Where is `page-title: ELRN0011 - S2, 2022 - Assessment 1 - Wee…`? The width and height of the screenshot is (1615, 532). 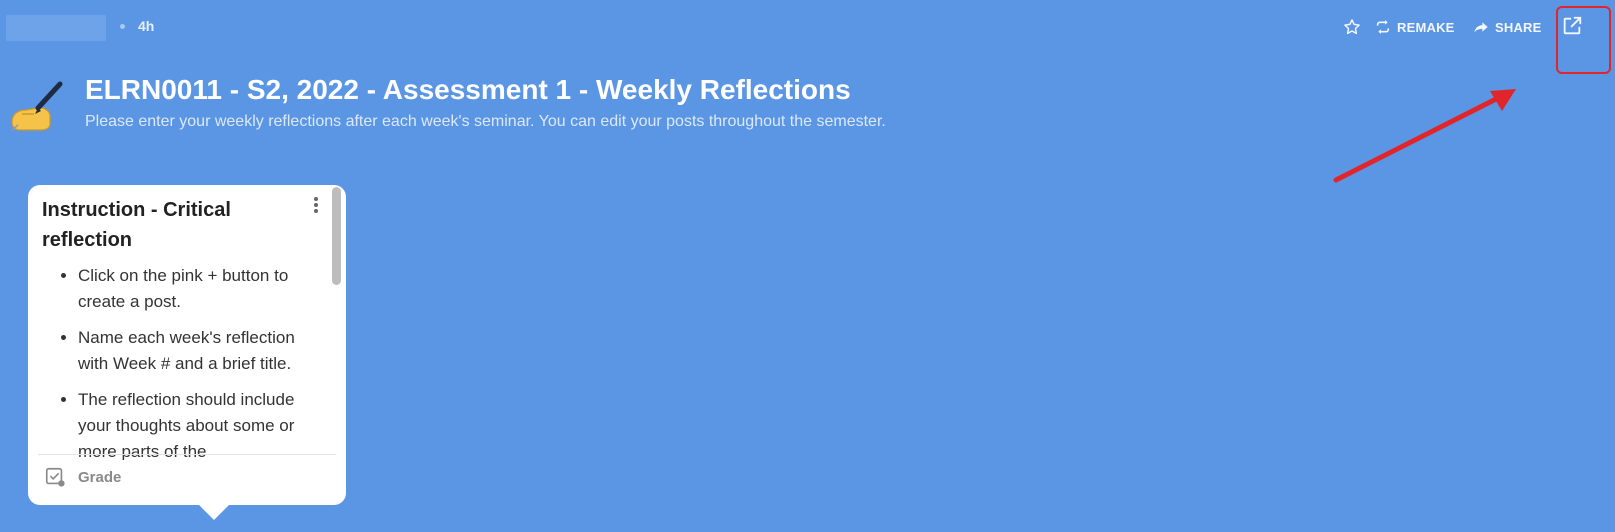
page-title: ELRN0011 - S2, 2022 - Assessment 1 - Wee… is located at coordinates (468, 89).